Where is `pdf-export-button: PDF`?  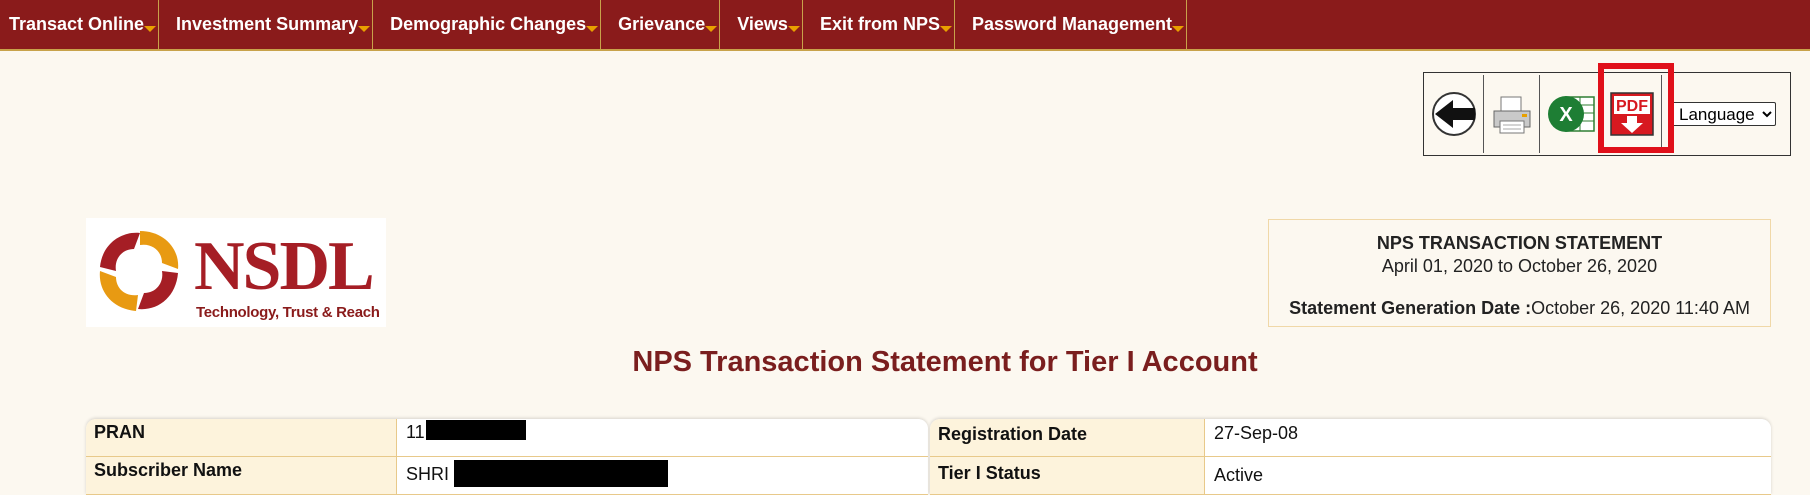 pdf-export-button: PDF is located at coordinates (1636, 108).